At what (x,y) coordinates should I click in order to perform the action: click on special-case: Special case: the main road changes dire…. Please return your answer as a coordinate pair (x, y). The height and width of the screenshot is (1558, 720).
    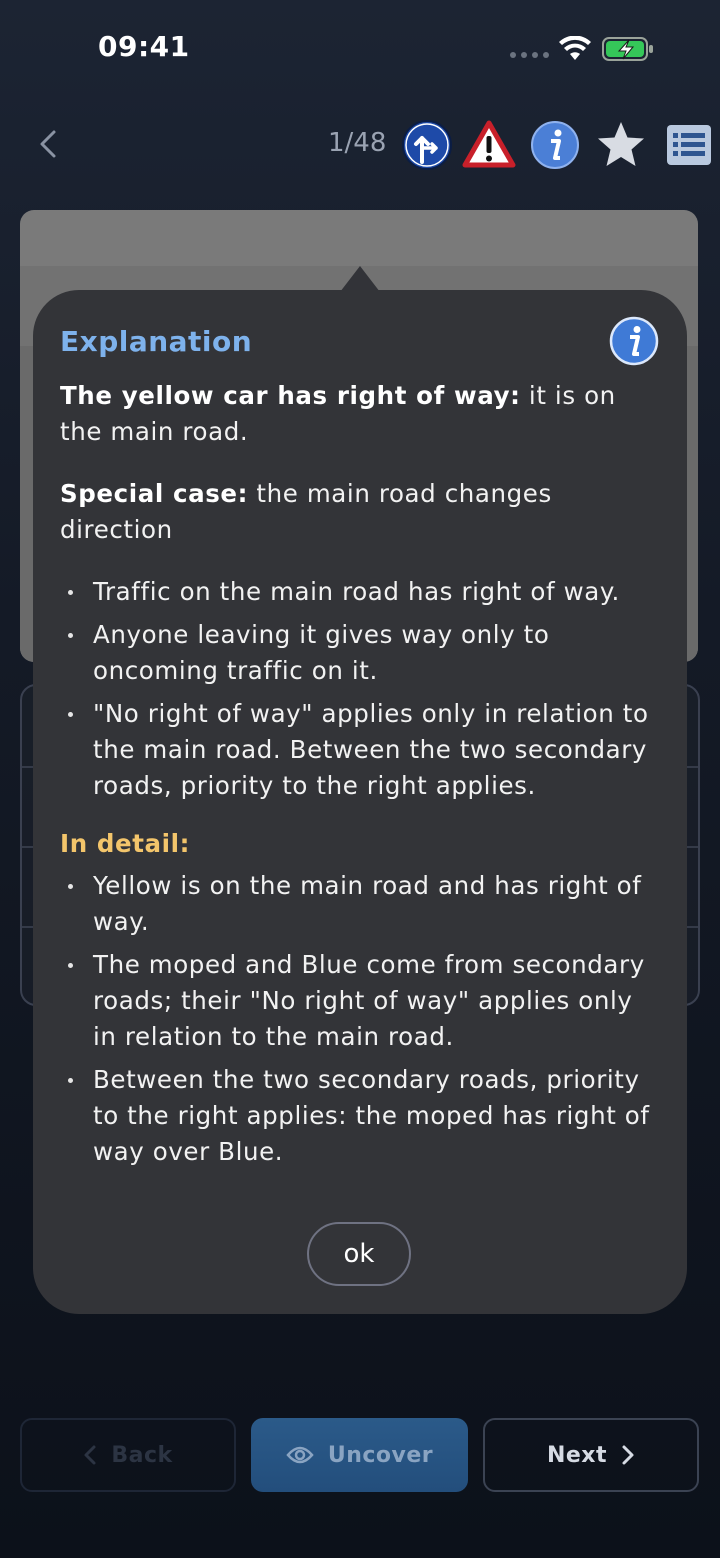
    Looking at the image, I should click on (306, 511).